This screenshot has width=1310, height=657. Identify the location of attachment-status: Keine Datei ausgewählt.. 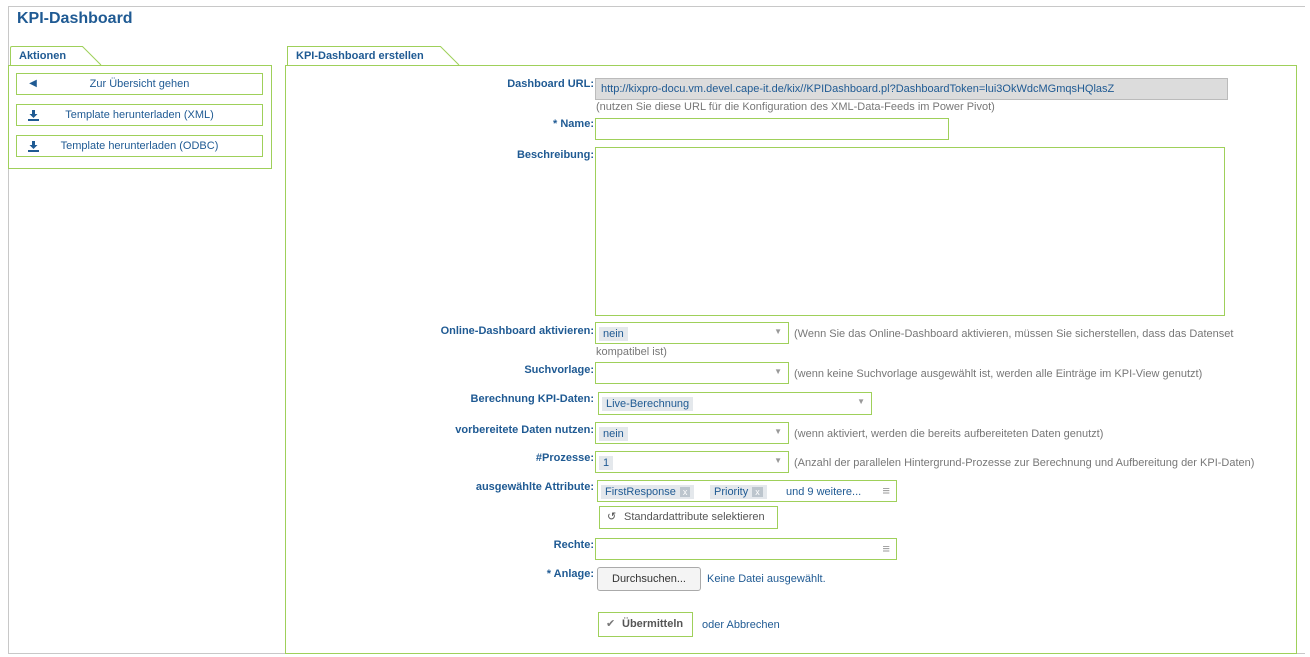
(766, 579).